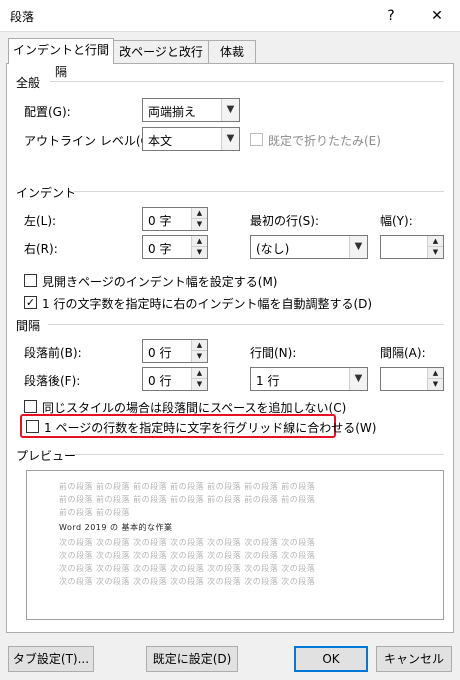  I want to click on tab-line-page-breaks: 改ページと改行, so click(161, 52).